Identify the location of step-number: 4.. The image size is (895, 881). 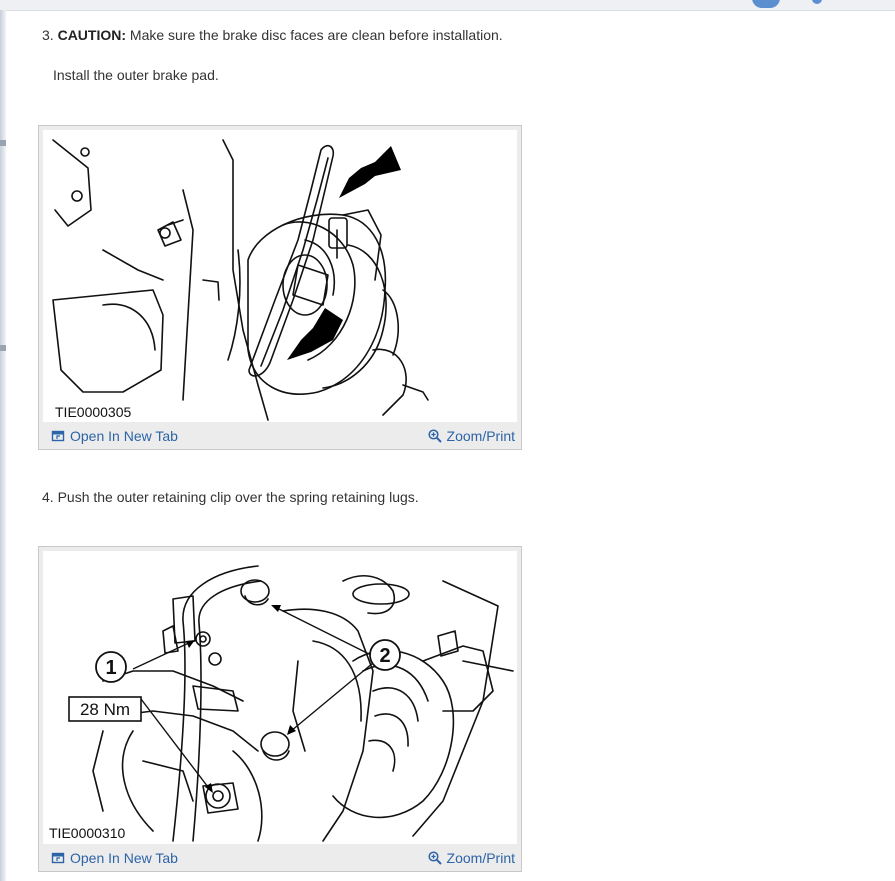
(48, 497).